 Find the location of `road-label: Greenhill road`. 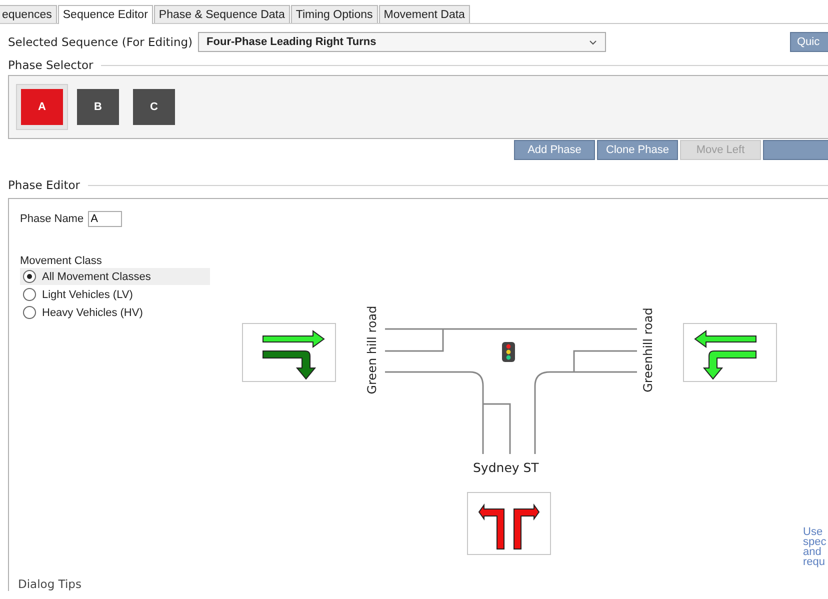

road-label: Greenhill road is located at coordinates (648, 350).